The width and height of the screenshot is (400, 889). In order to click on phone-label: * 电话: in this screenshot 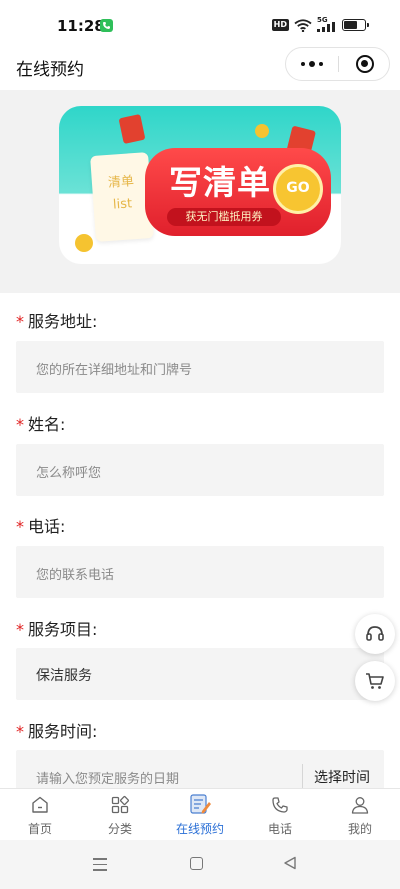, I will do `click(41, 526)`.